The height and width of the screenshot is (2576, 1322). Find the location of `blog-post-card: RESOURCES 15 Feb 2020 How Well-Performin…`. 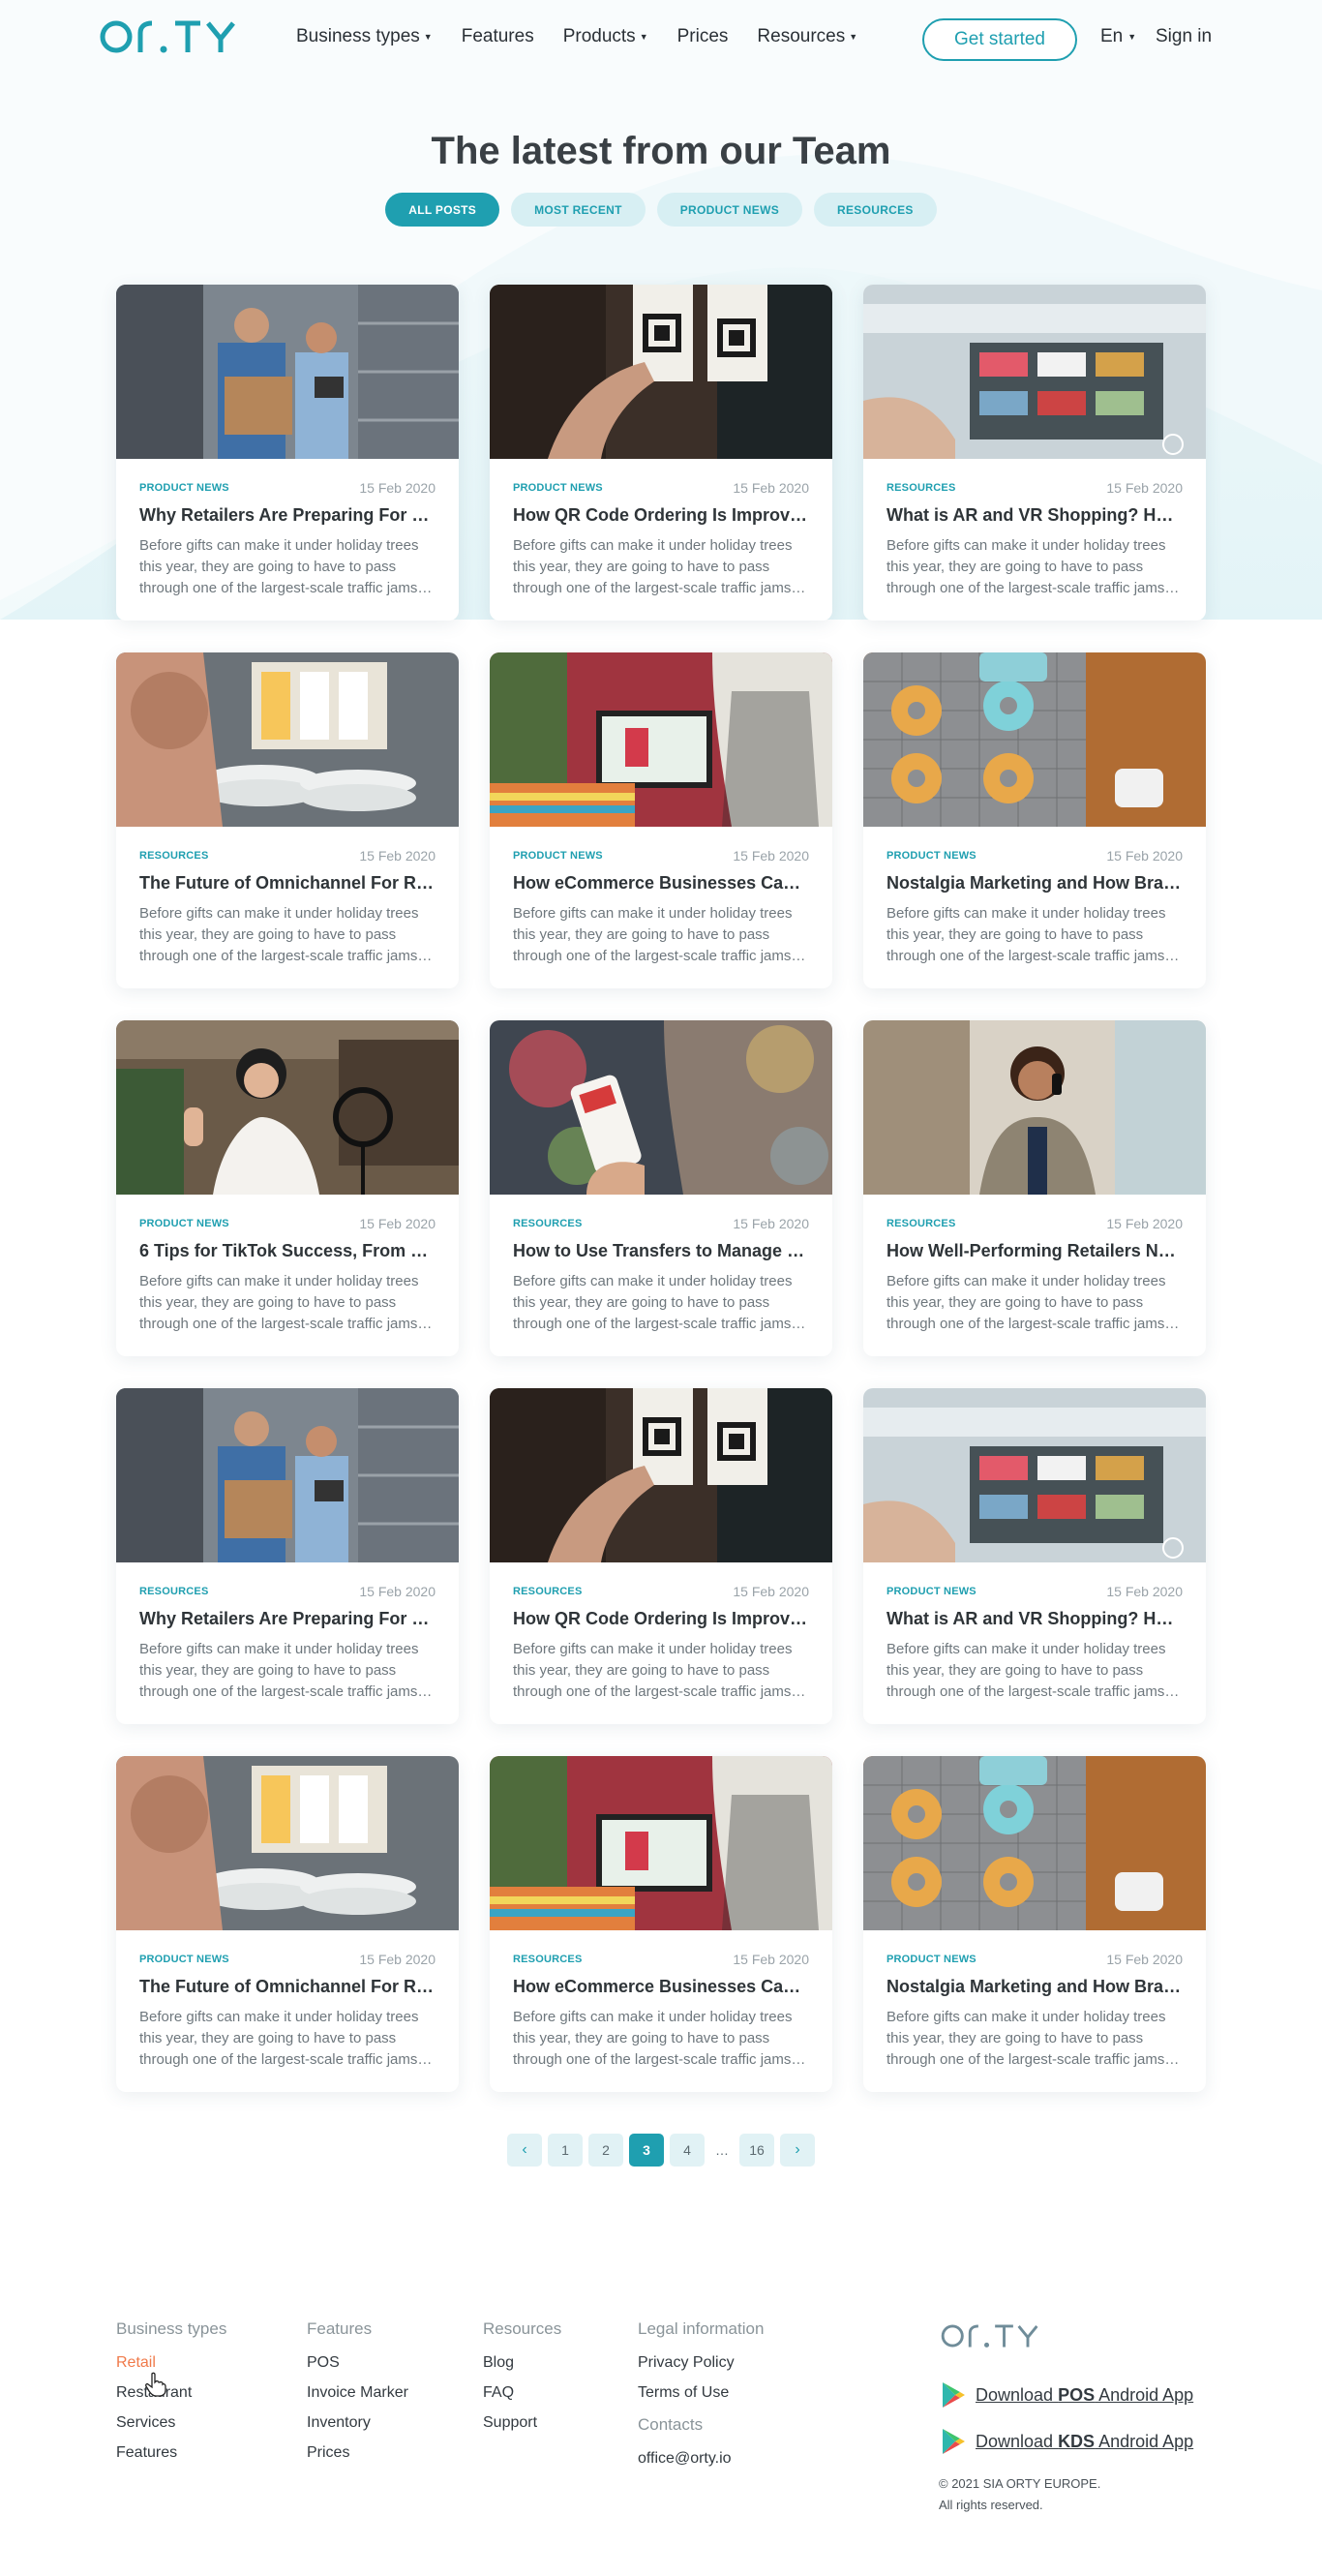

blog-post-card: RESOURCES 15 Feb 2020 How Well-Performin… is located at coordinates (1035, 1188).